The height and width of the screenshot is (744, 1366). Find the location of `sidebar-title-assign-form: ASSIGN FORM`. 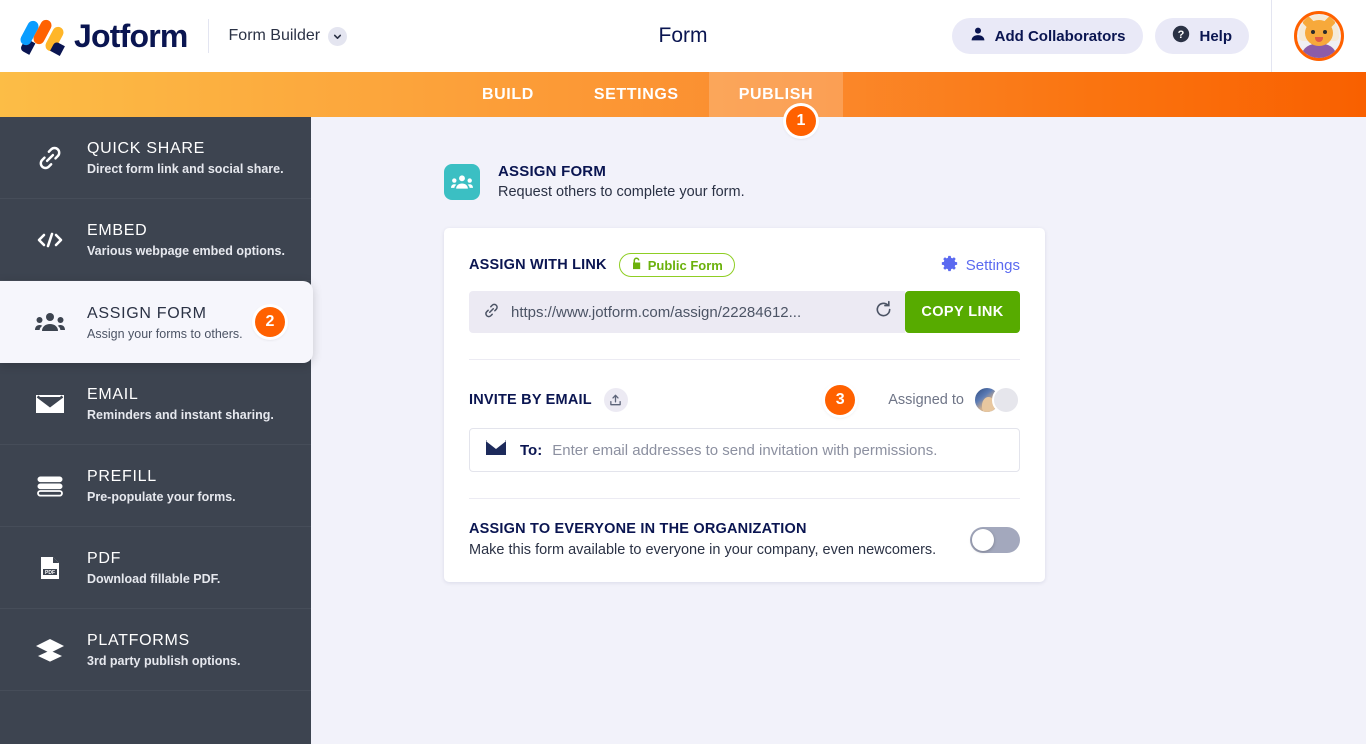

sidebar-title-assign-form: ASSIGN FORM is located at coordinates (147, 313).